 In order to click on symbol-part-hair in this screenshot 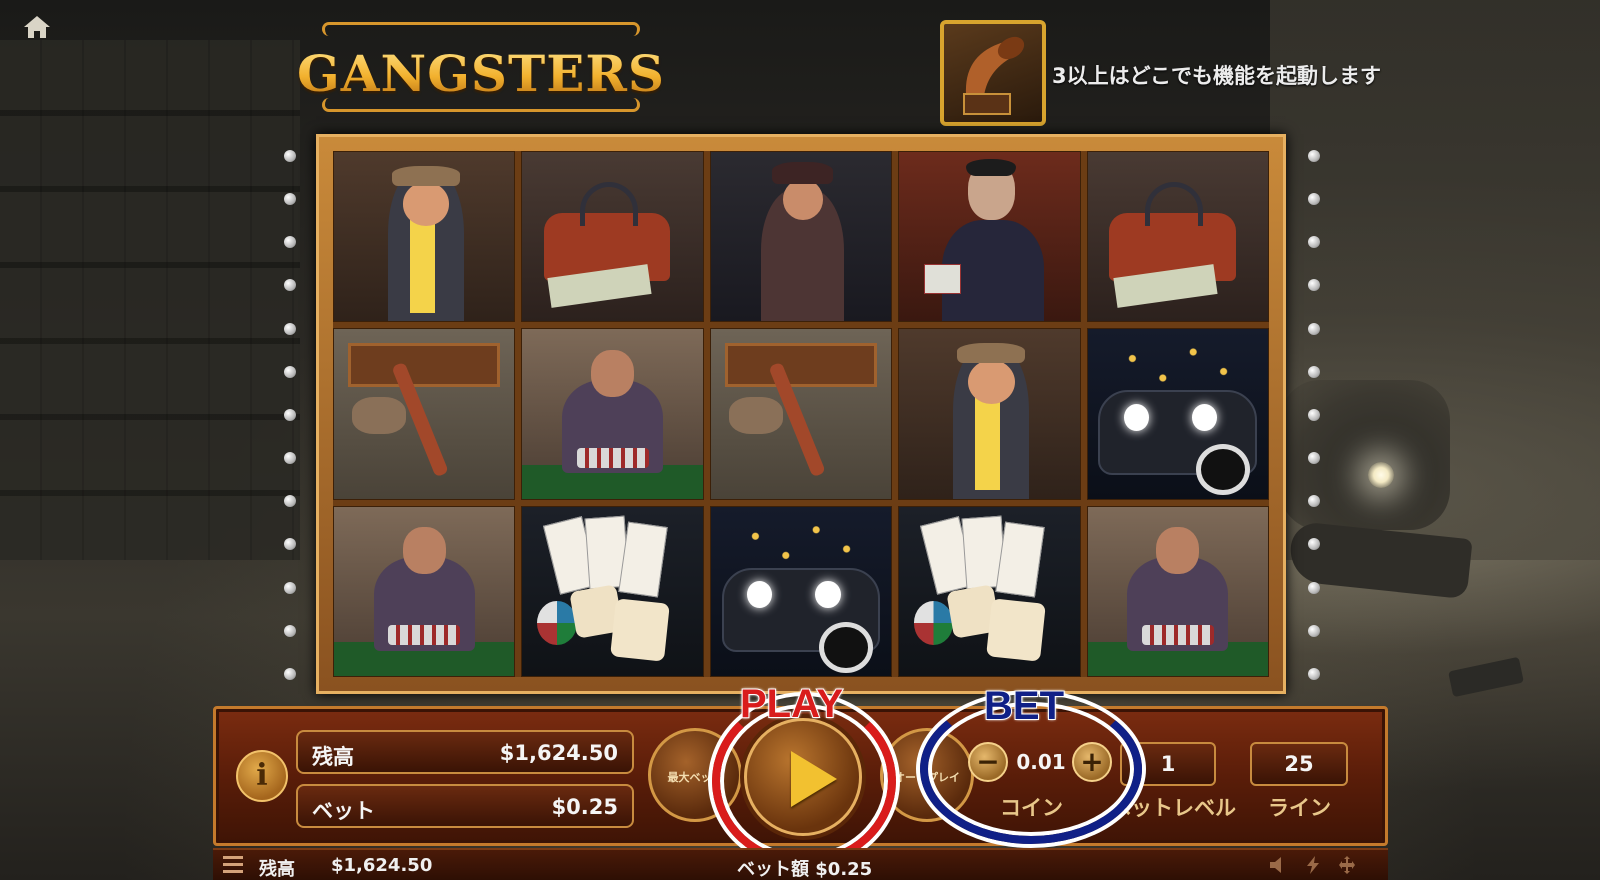, I will do `click(991, 167)`.